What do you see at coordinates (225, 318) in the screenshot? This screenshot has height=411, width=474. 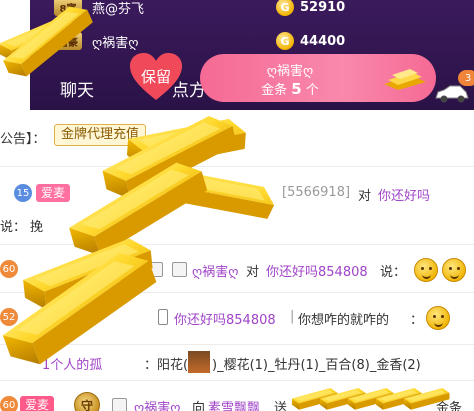 I see `user-name: 你还好吗854808` at bounding box center [225, 318].